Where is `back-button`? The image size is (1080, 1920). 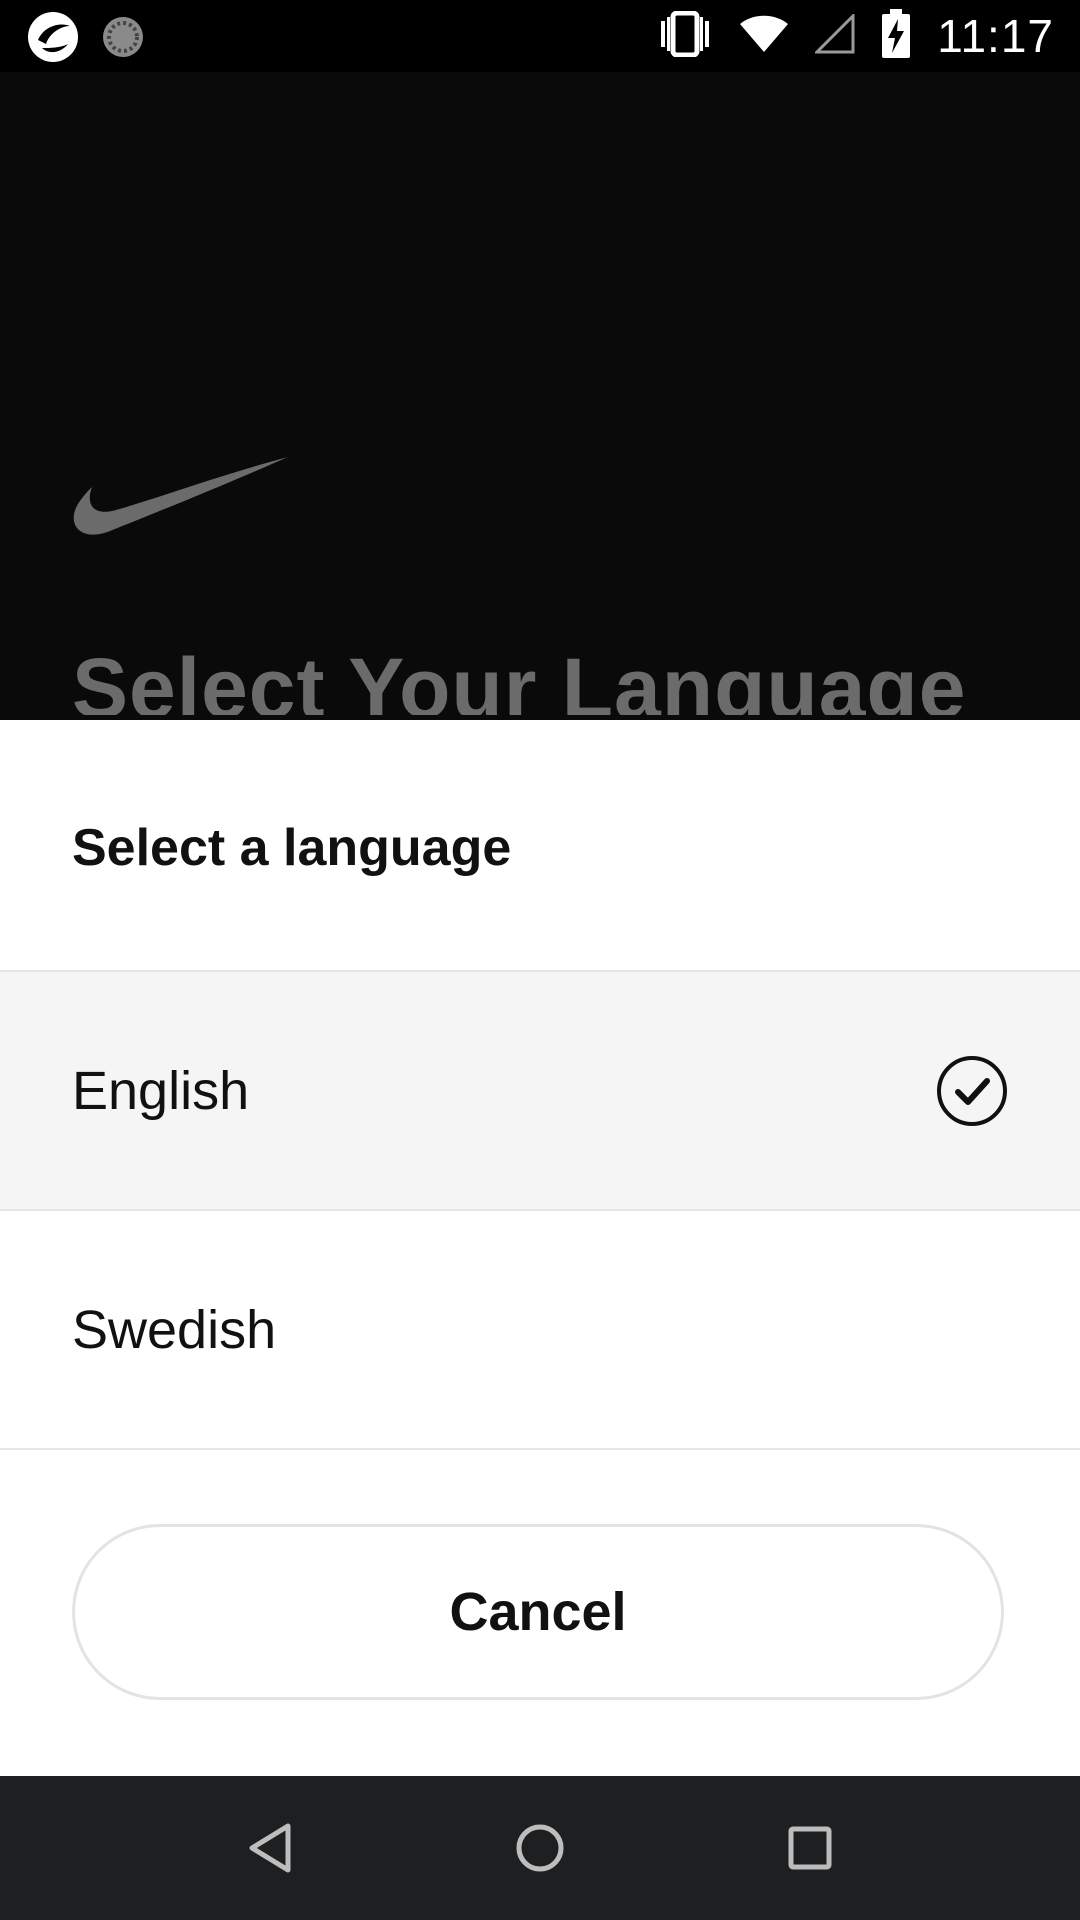 back-button is located at coordinates (270, 1848).